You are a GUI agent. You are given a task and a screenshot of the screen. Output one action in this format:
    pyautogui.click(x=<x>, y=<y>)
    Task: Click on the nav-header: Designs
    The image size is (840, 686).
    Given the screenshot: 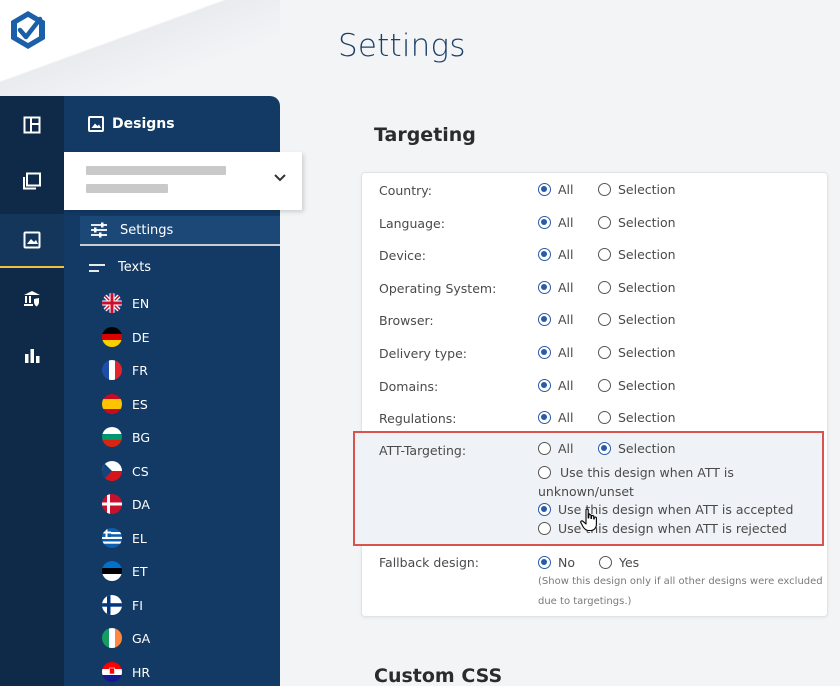 What is the action you would take?
    pyautogui.click(x=131, y=124)
    